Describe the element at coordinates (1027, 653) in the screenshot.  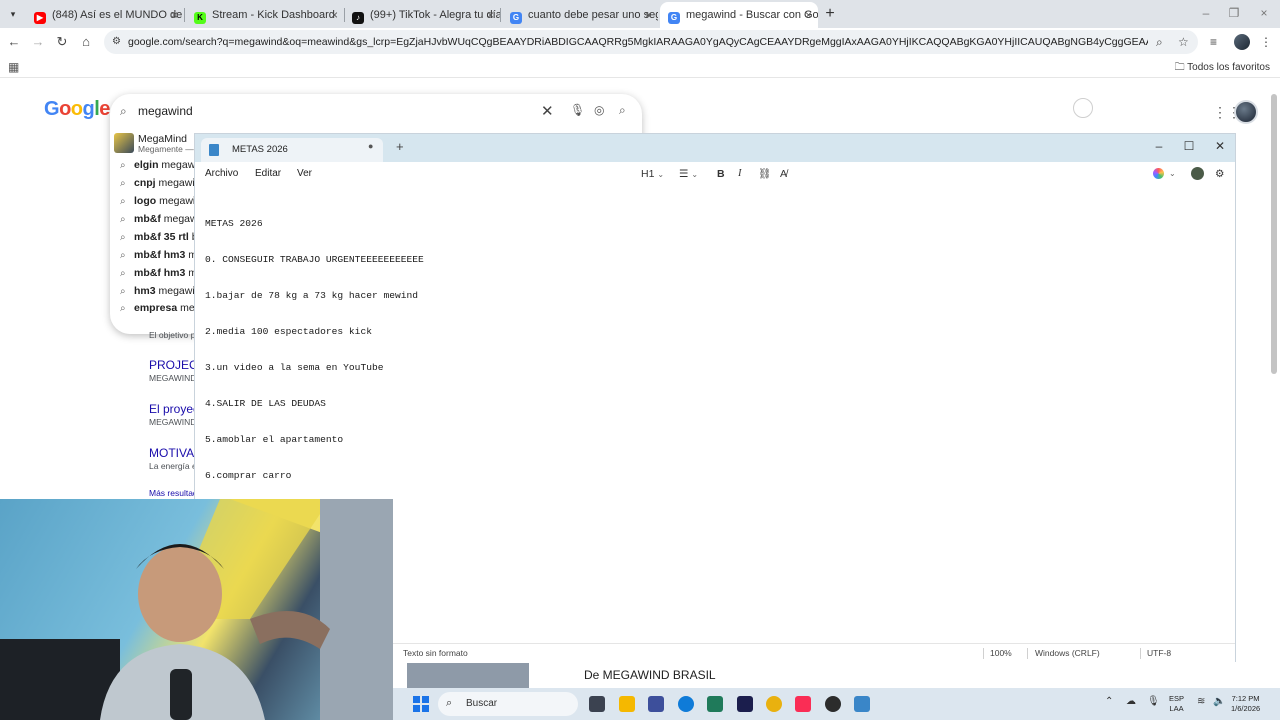
I see `status-divider` at that location.